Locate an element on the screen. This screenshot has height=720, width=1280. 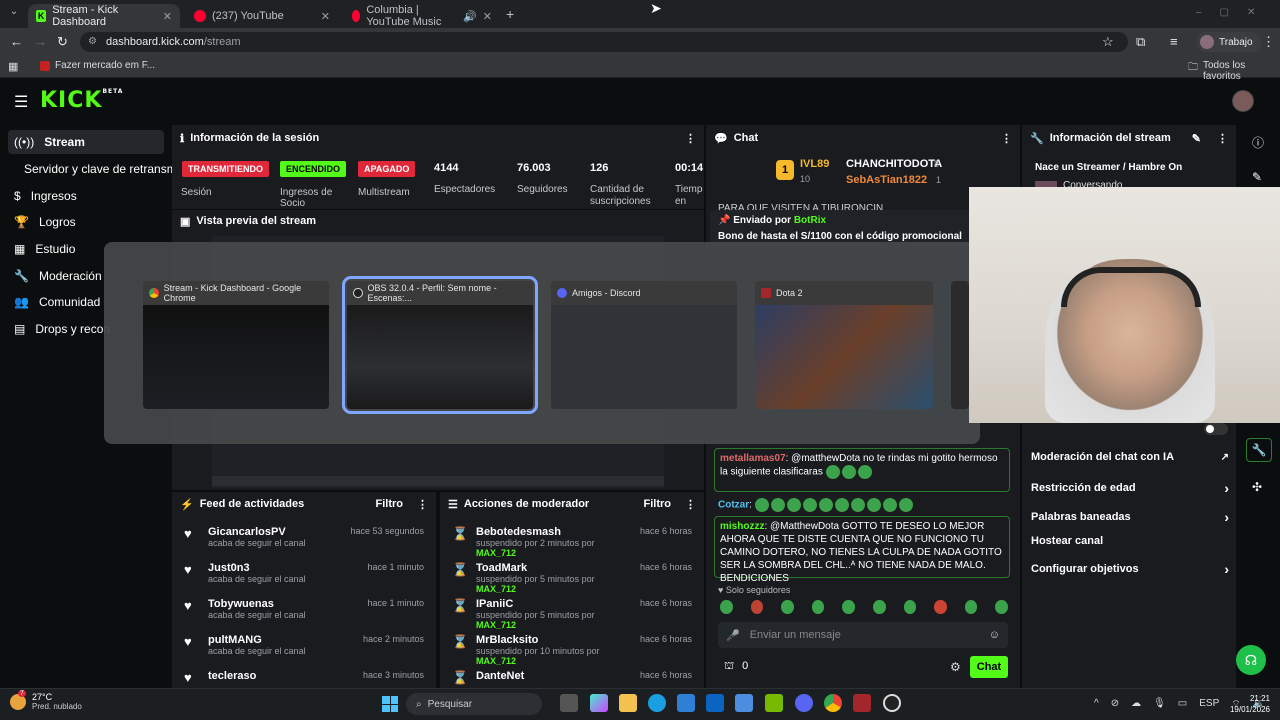
window-controls: –▢✕ is located at coordinates (1234, 12).